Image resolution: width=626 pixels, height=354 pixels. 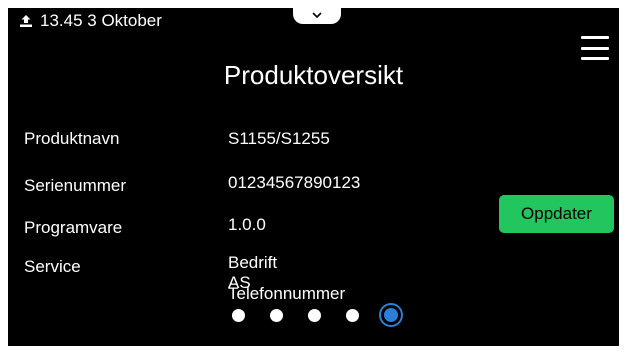 I want to click on upload-icon, so click(x=26, y=21).